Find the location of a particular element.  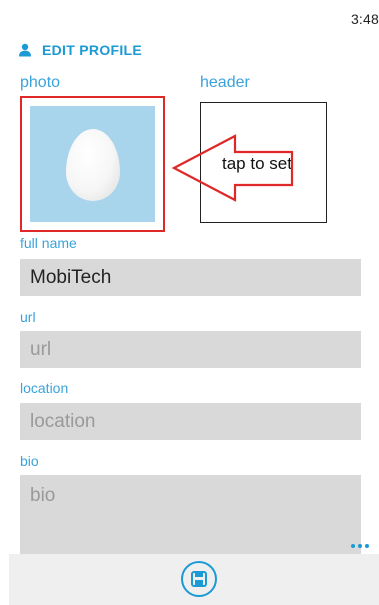

page-header: EDIT PROFILE is located at coordinates (80, 50).